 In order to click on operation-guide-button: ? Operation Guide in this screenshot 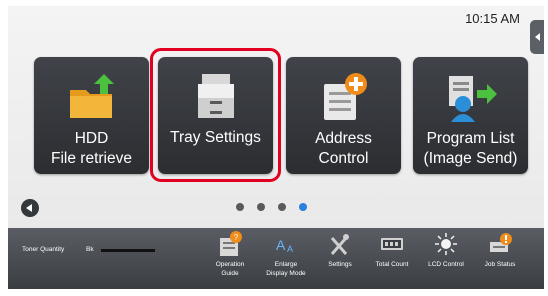, I will do `click(230, 254)`.